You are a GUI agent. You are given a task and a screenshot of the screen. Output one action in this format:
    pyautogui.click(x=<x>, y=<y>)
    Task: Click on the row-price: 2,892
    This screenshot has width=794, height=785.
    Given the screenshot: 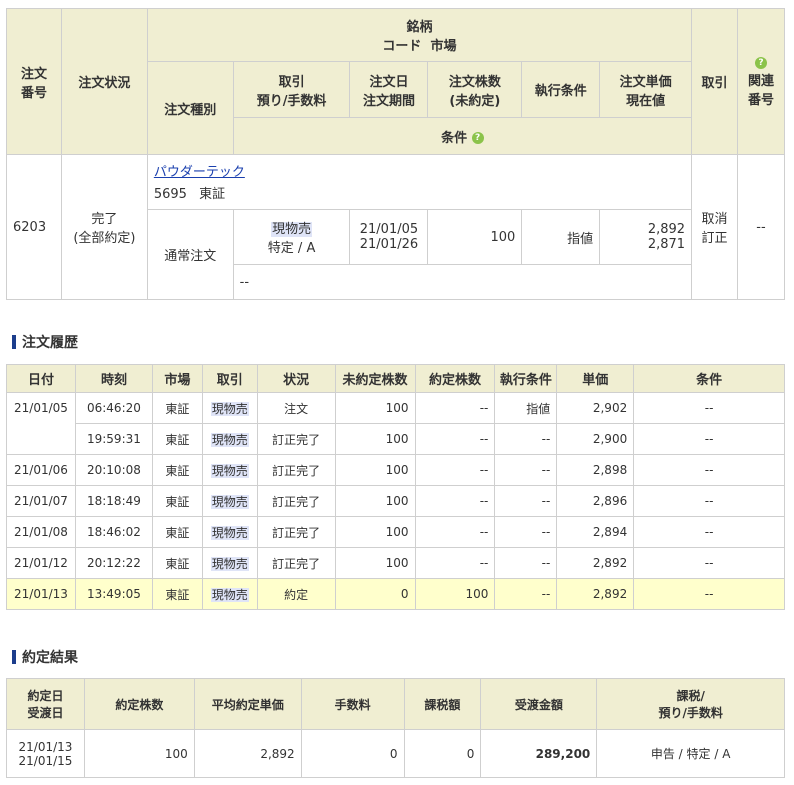 What is the action you would take?
    pyautogui.click(x=595, y=594)
    